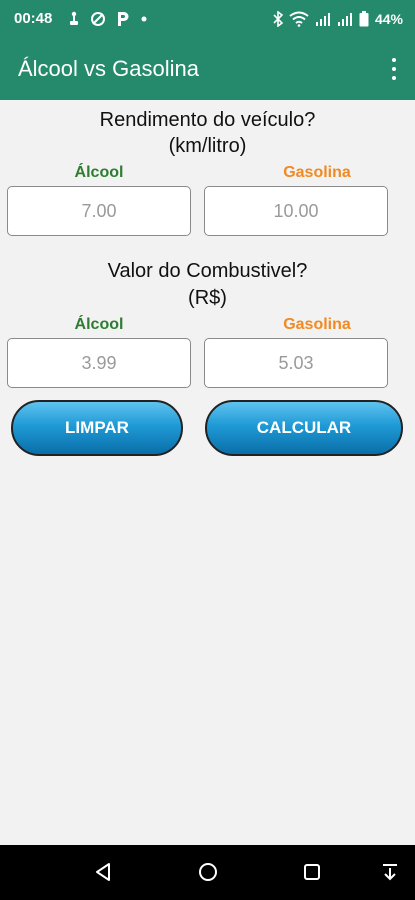 This screenshot has height=900, width=415. I want to click on status-notification-icons, so click(108, 19).